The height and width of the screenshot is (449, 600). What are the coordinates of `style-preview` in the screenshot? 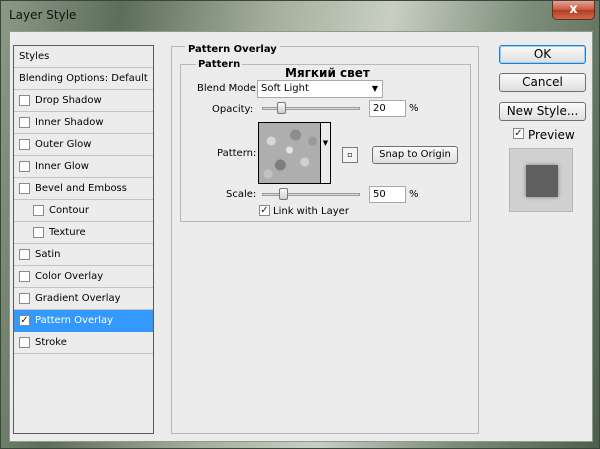 It's located at (541, 180).